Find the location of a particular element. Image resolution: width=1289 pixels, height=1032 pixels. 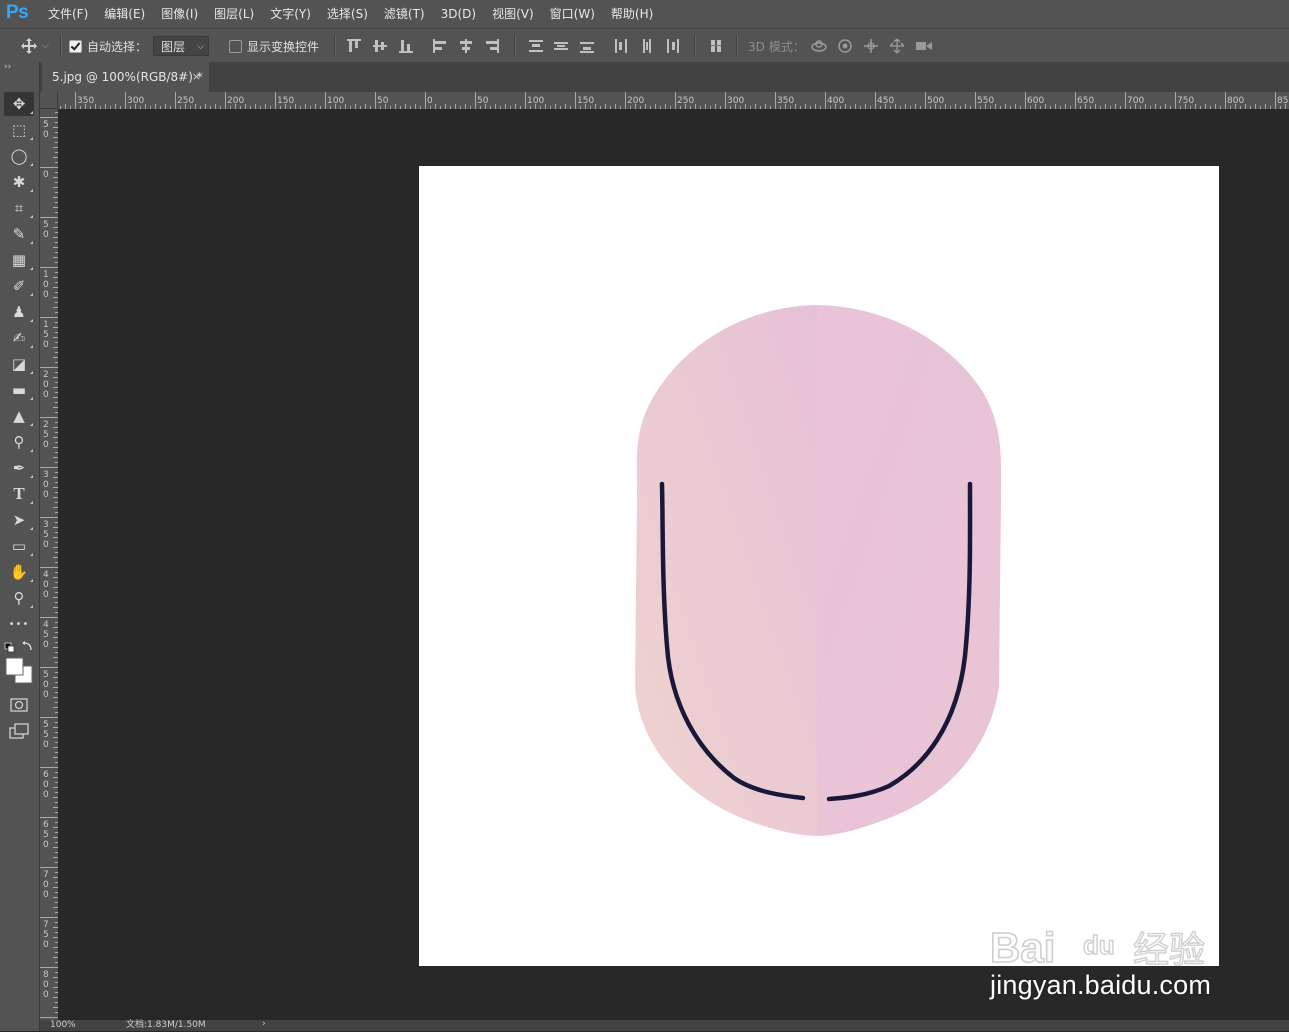

zoom-tool-icon: ⚲ is located at coordinates (19, 598).